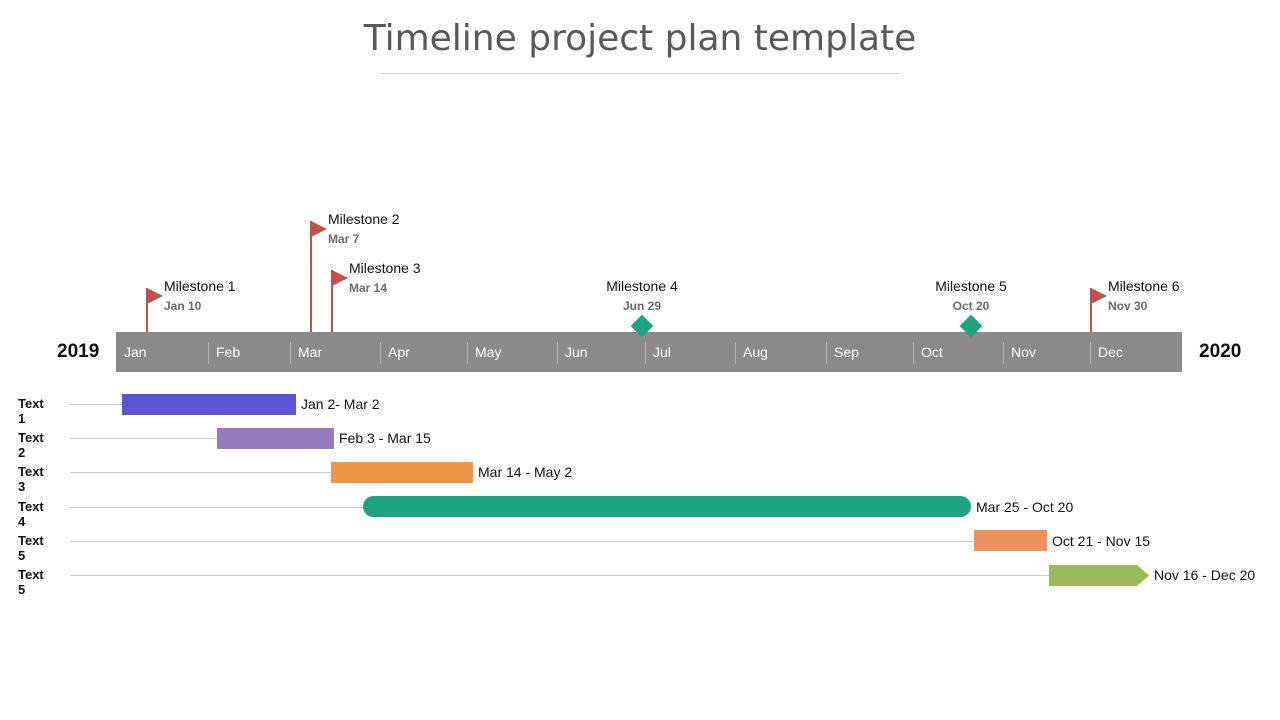 The height and width of the screenshot is (720, 1280). I want to click on month-label: Feb, so click(228, 352).